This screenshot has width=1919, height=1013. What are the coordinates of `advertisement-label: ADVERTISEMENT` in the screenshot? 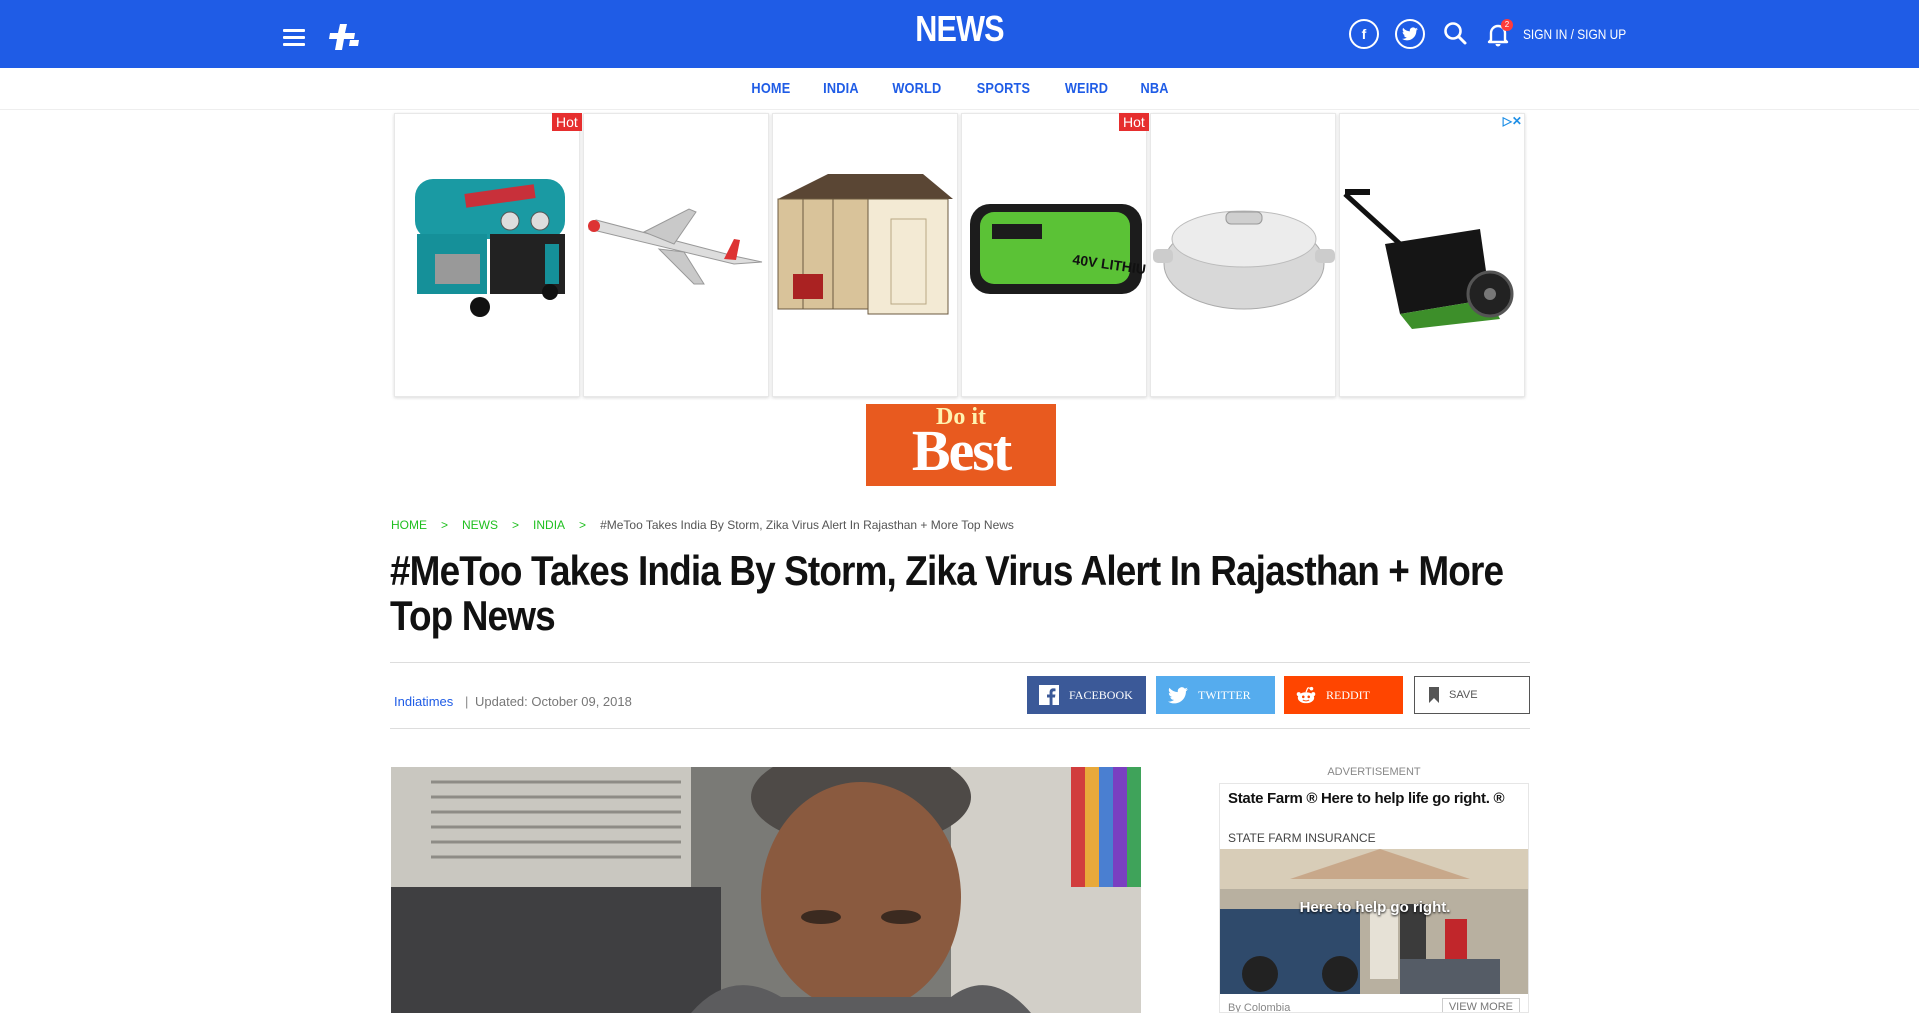 It's located at (1374, 772).